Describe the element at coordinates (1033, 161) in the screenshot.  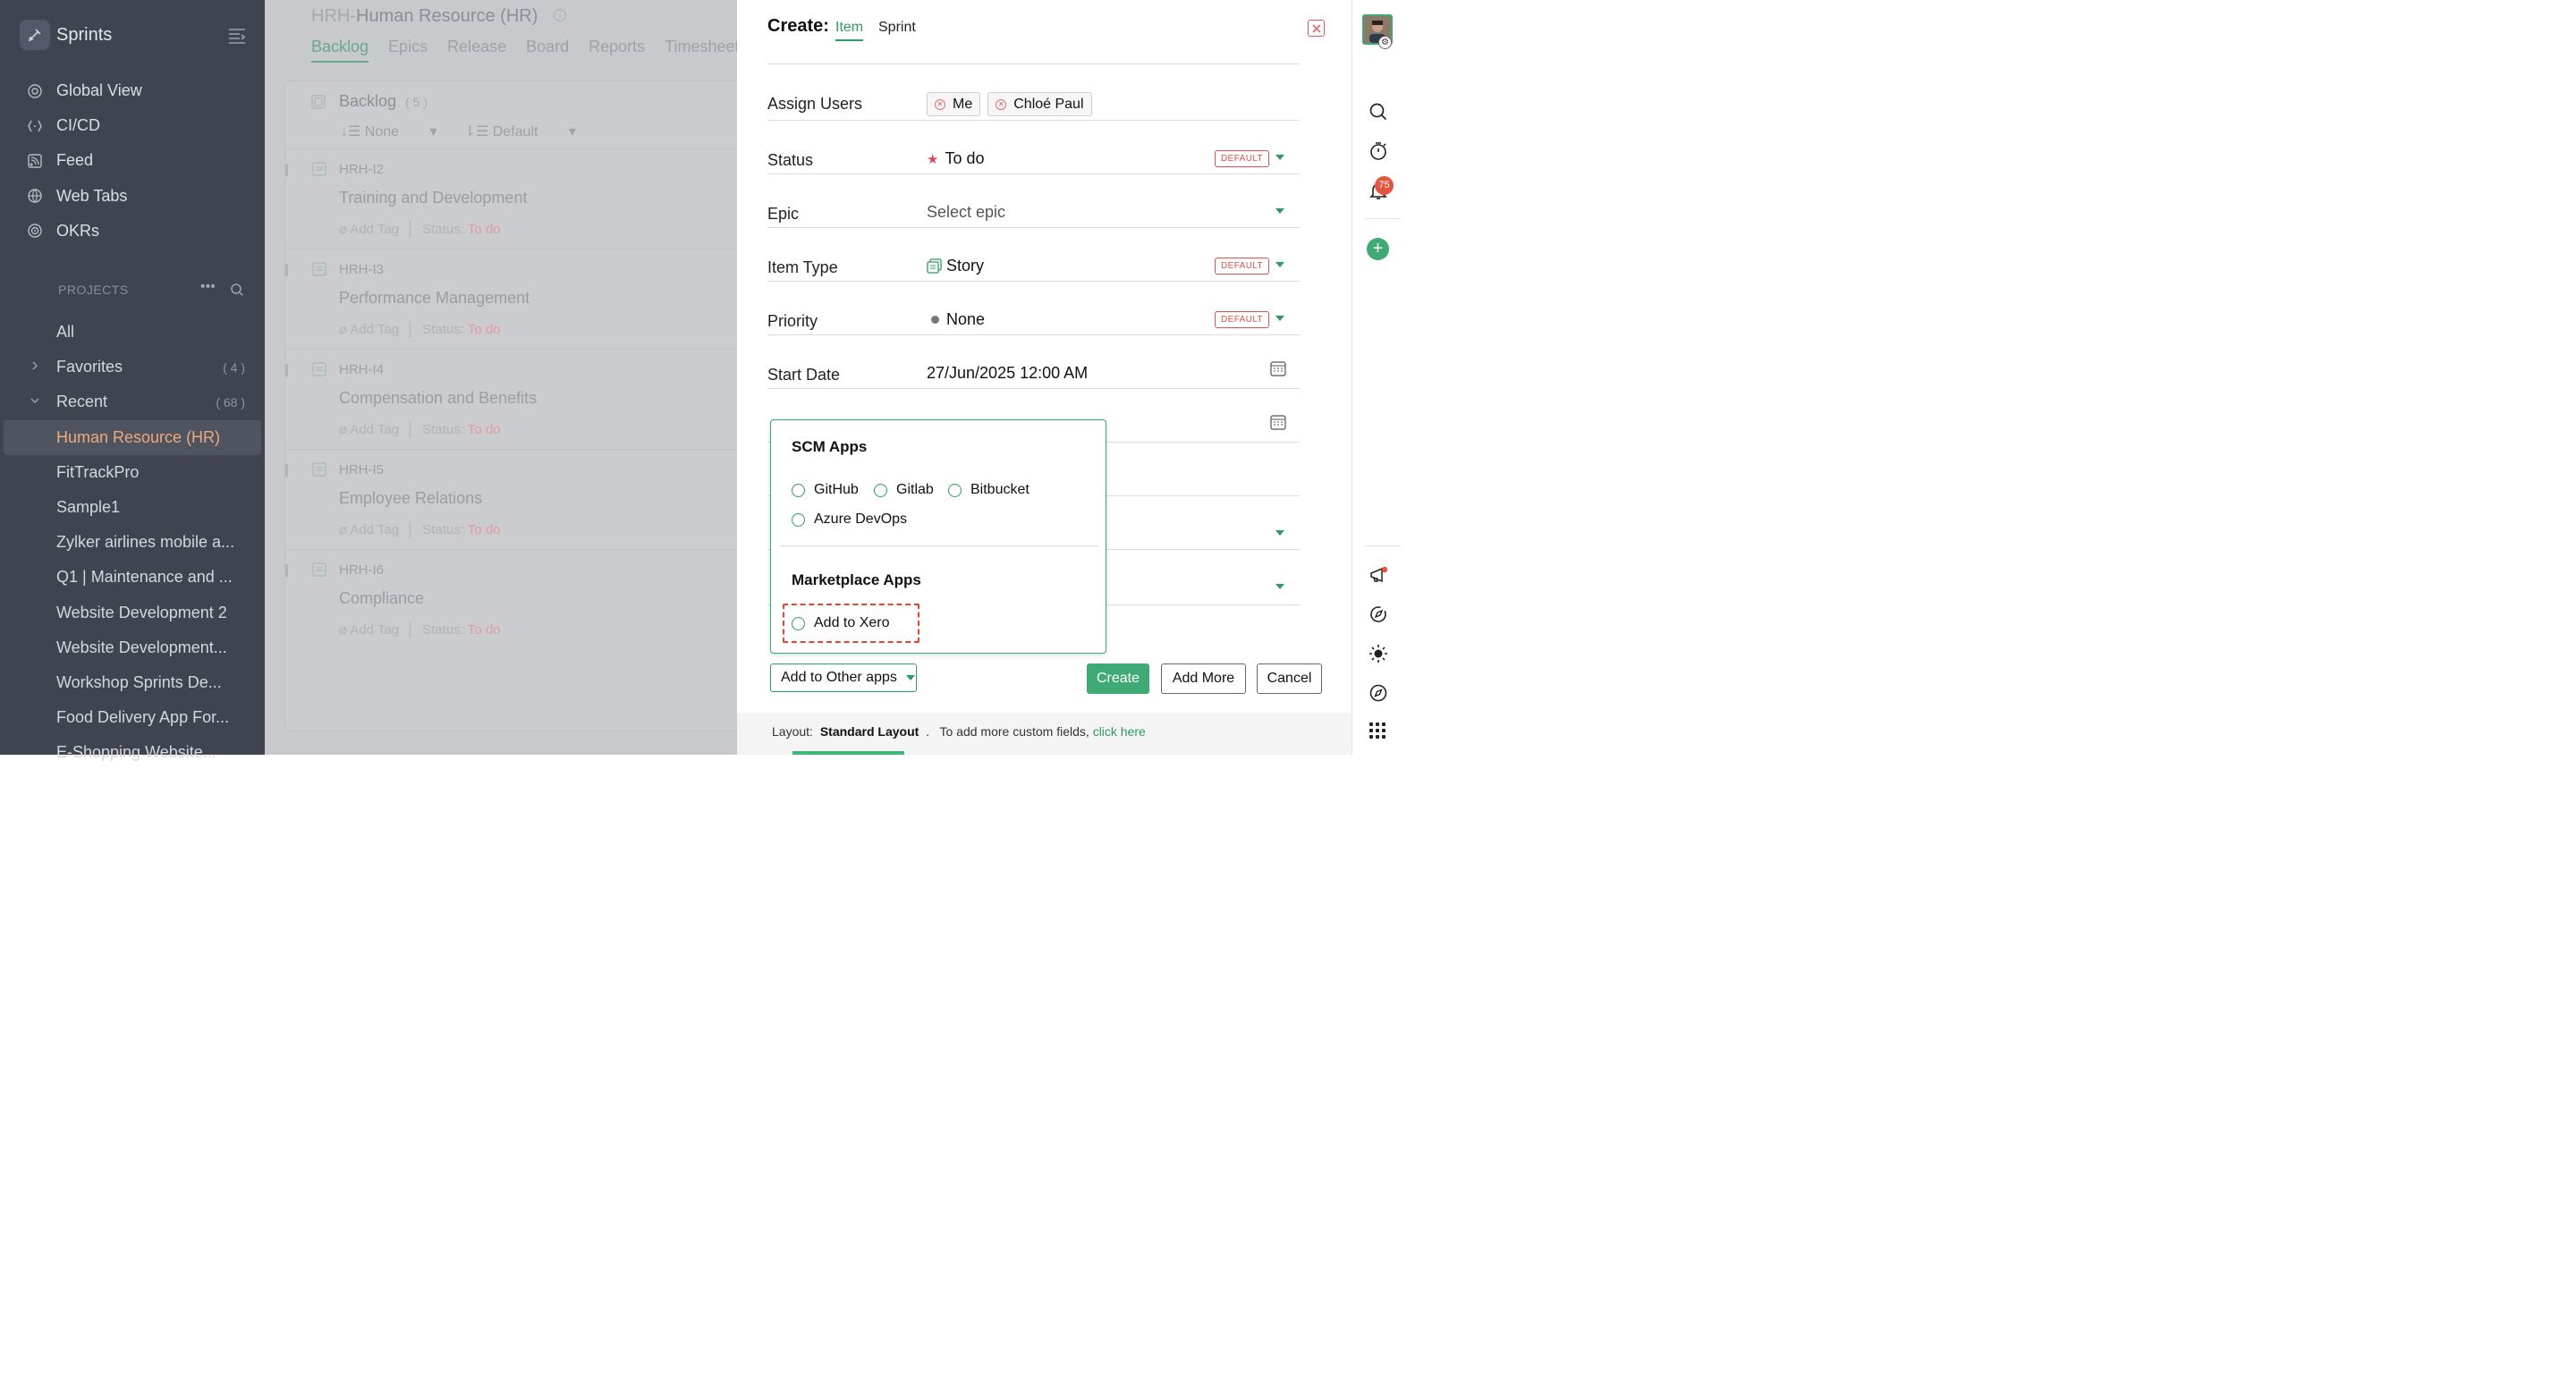
I see `status-row: Status ★ To do DEFAULT` at that location.